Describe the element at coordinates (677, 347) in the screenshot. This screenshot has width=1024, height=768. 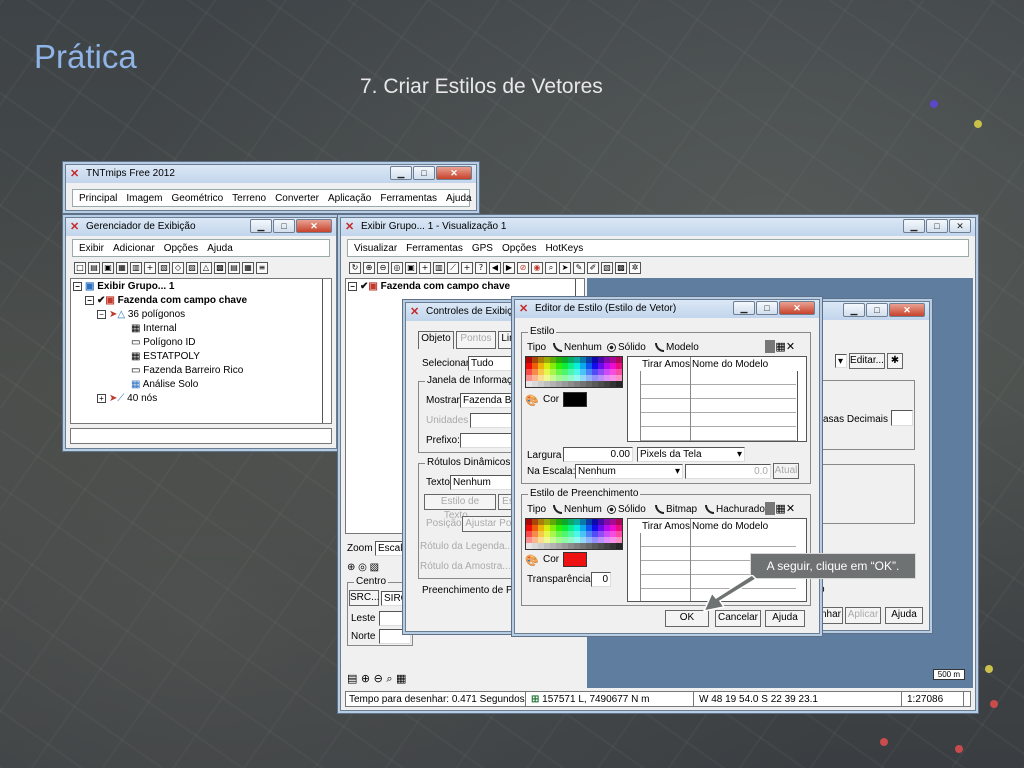
I see `tipo-modelo-radio: Modelo` at that location.